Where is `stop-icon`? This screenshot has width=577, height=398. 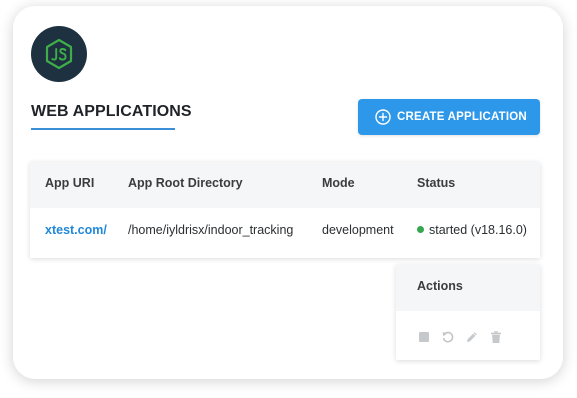 stop-icon is located at coordinates (424, 337).